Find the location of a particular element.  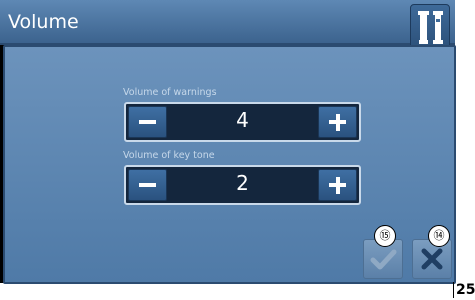

callout-cancel: ⑭ is located at coordinates (439, 236).